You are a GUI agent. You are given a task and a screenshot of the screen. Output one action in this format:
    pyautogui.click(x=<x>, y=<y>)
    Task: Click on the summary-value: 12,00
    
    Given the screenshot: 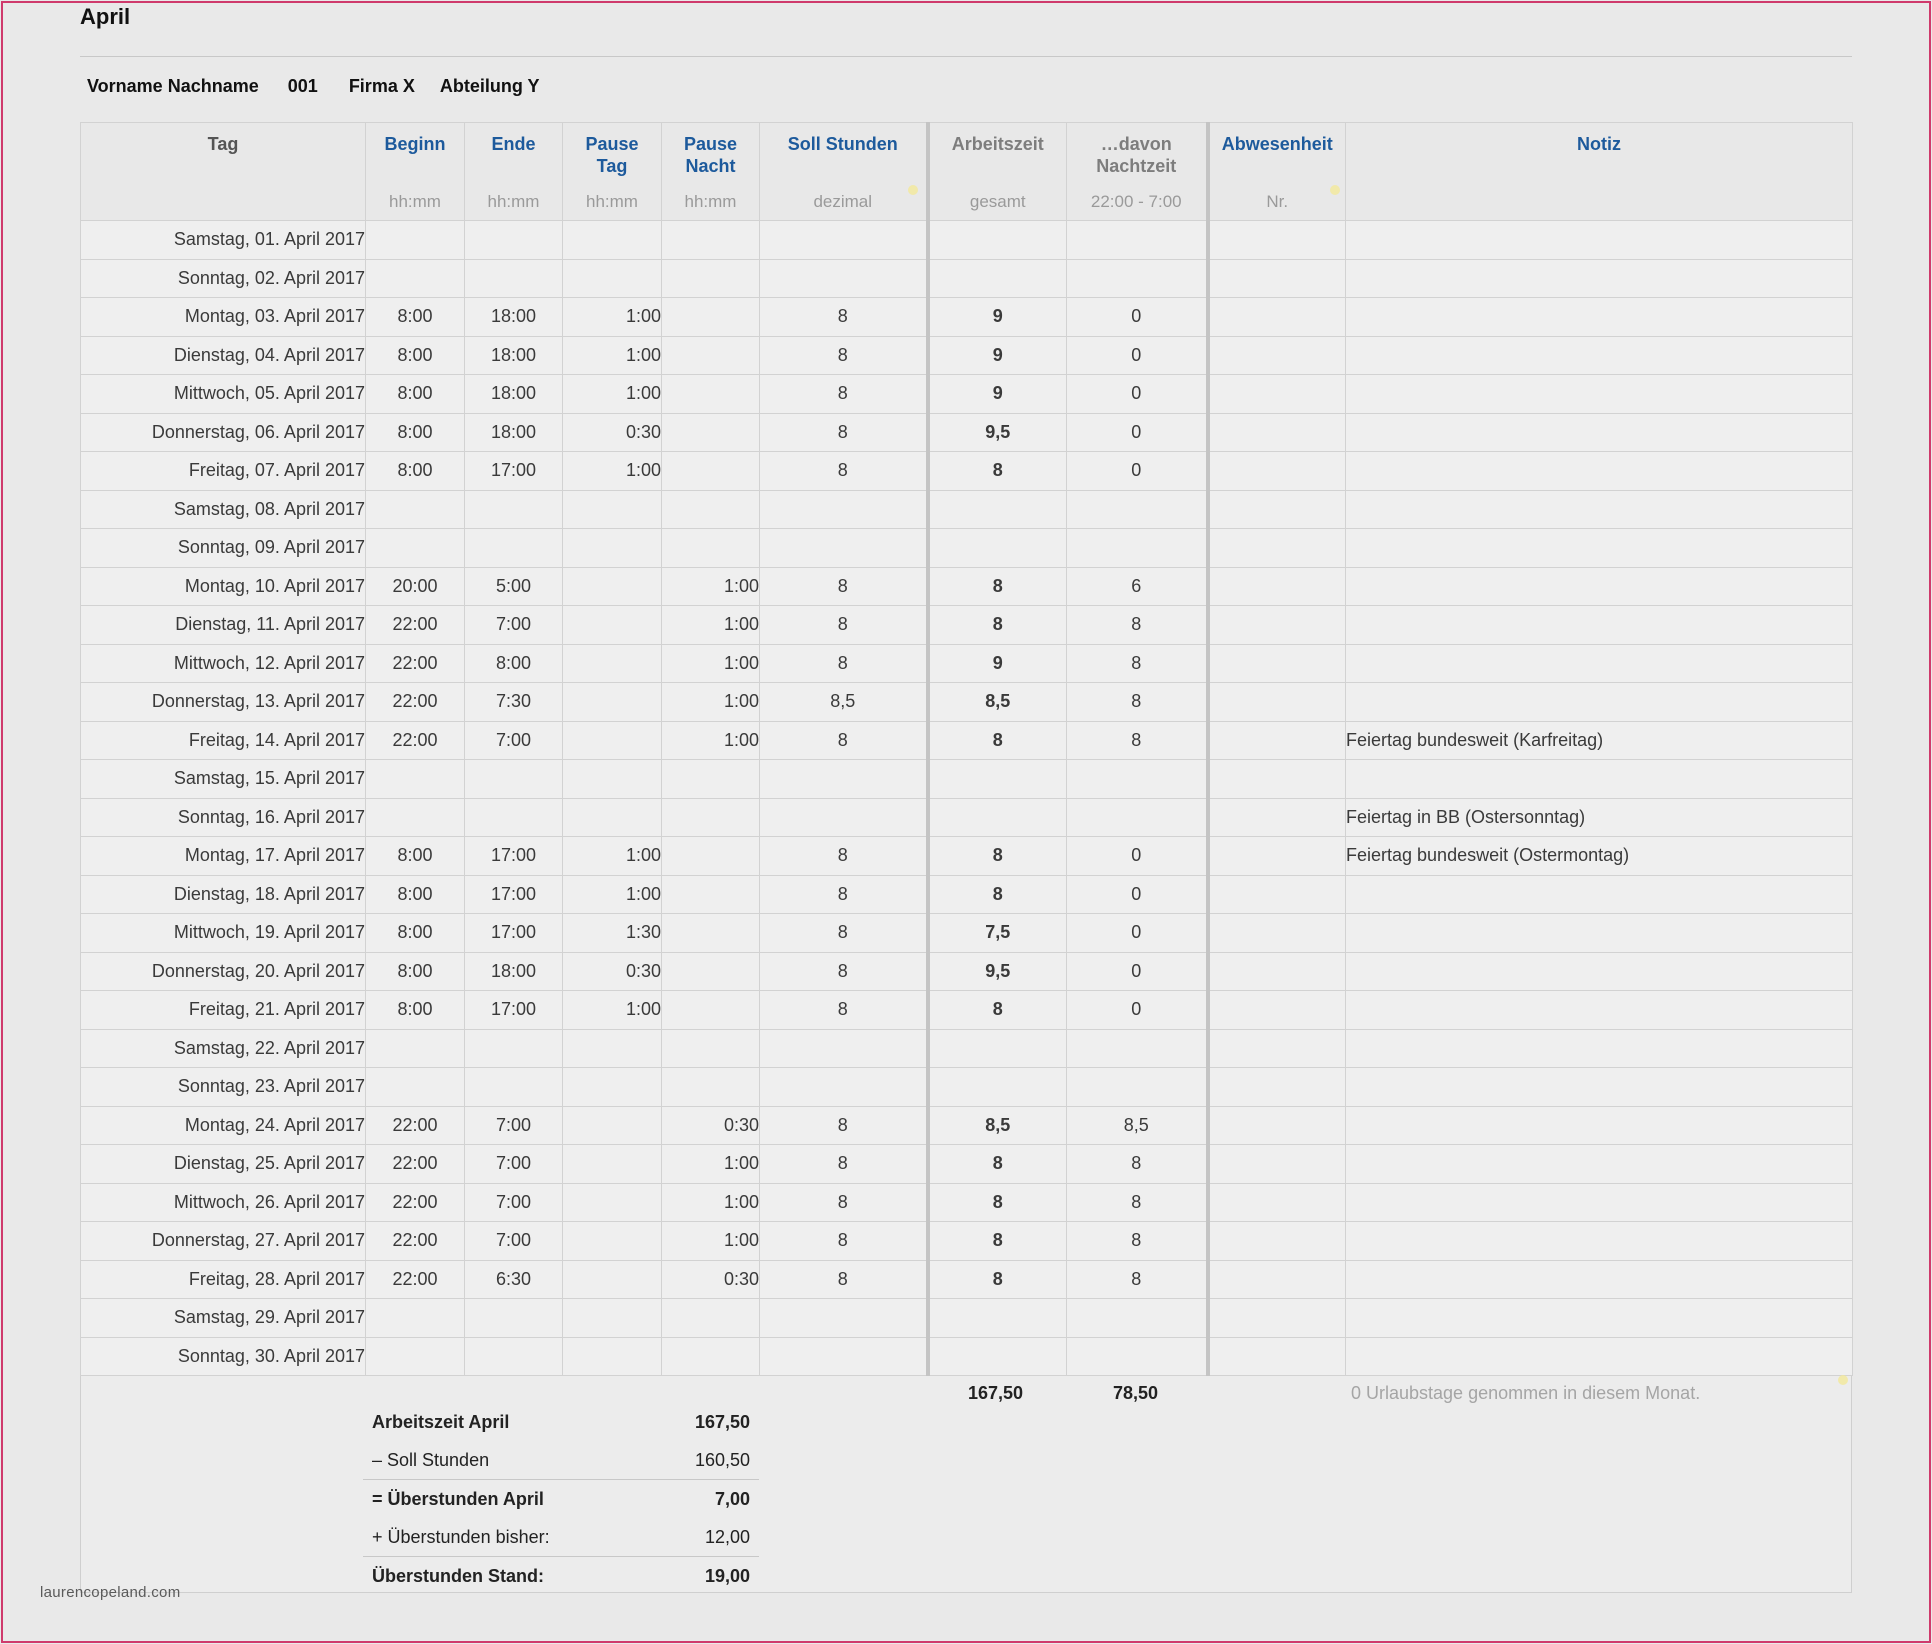 What is the action you would take?
    pyautogui.click(x=727, y=1537)
    